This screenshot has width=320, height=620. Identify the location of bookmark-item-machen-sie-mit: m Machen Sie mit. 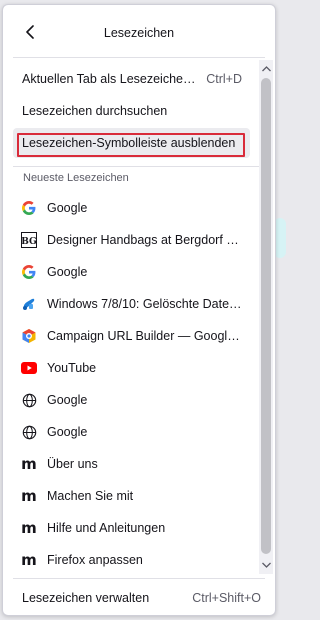
(131, 496).